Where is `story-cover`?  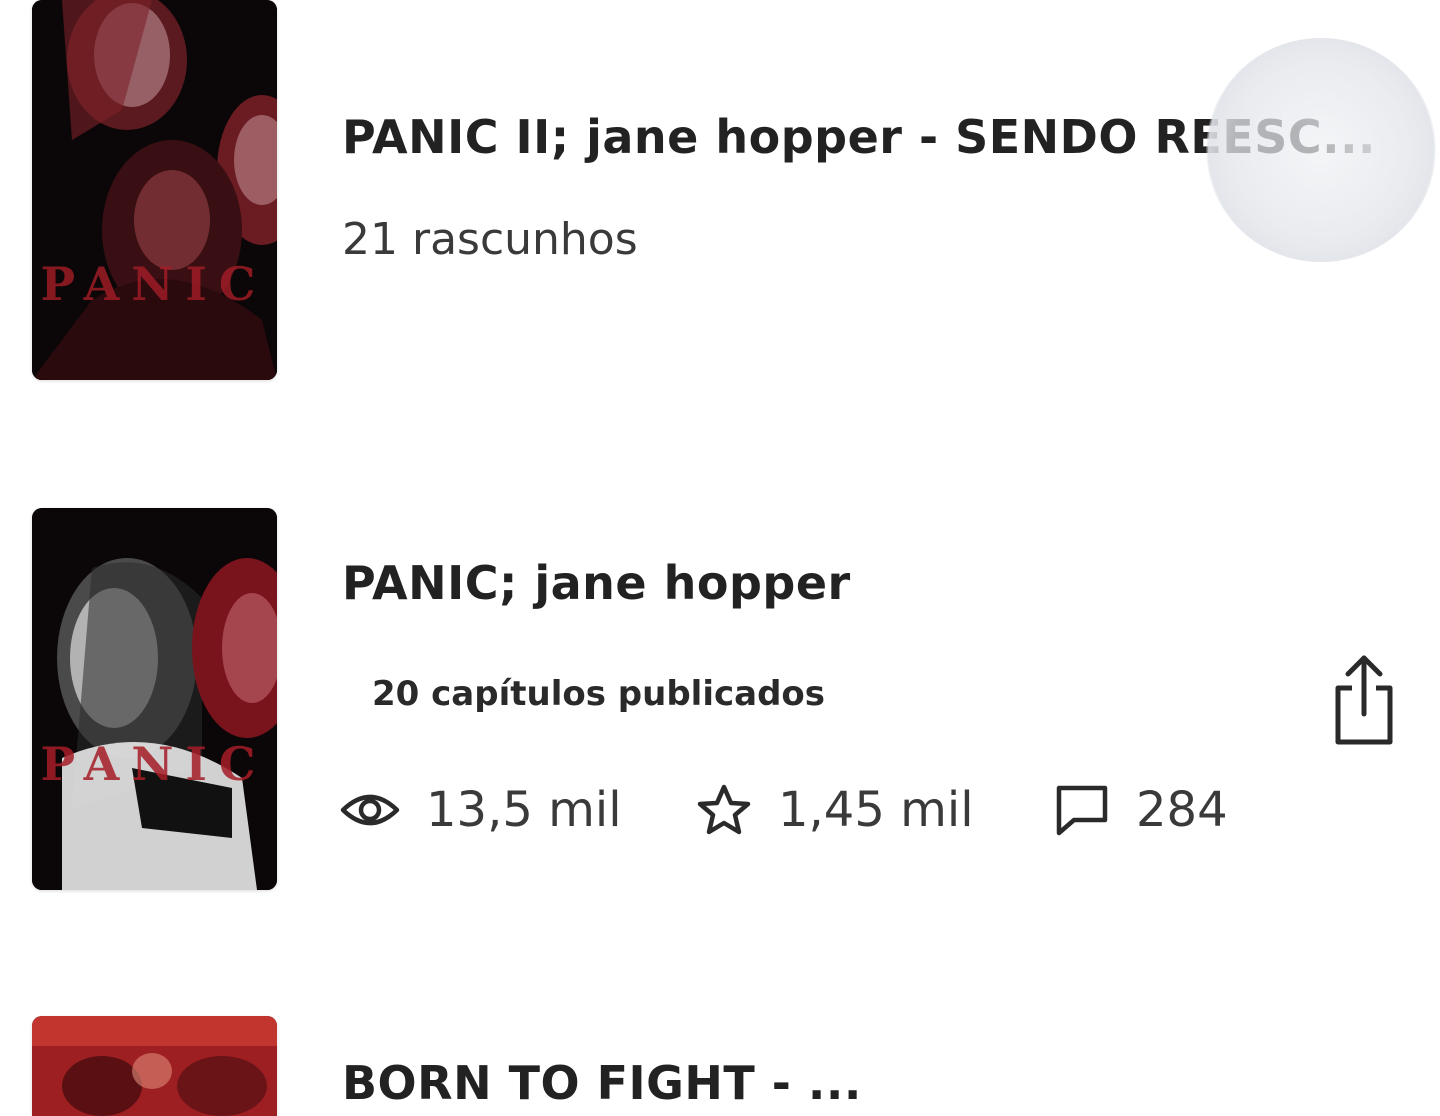
story-cover is located at coordinates (154, 1066).